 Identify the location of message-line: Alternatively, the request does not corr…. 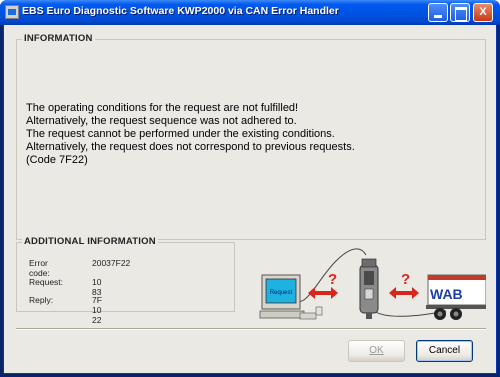
(190, 147).